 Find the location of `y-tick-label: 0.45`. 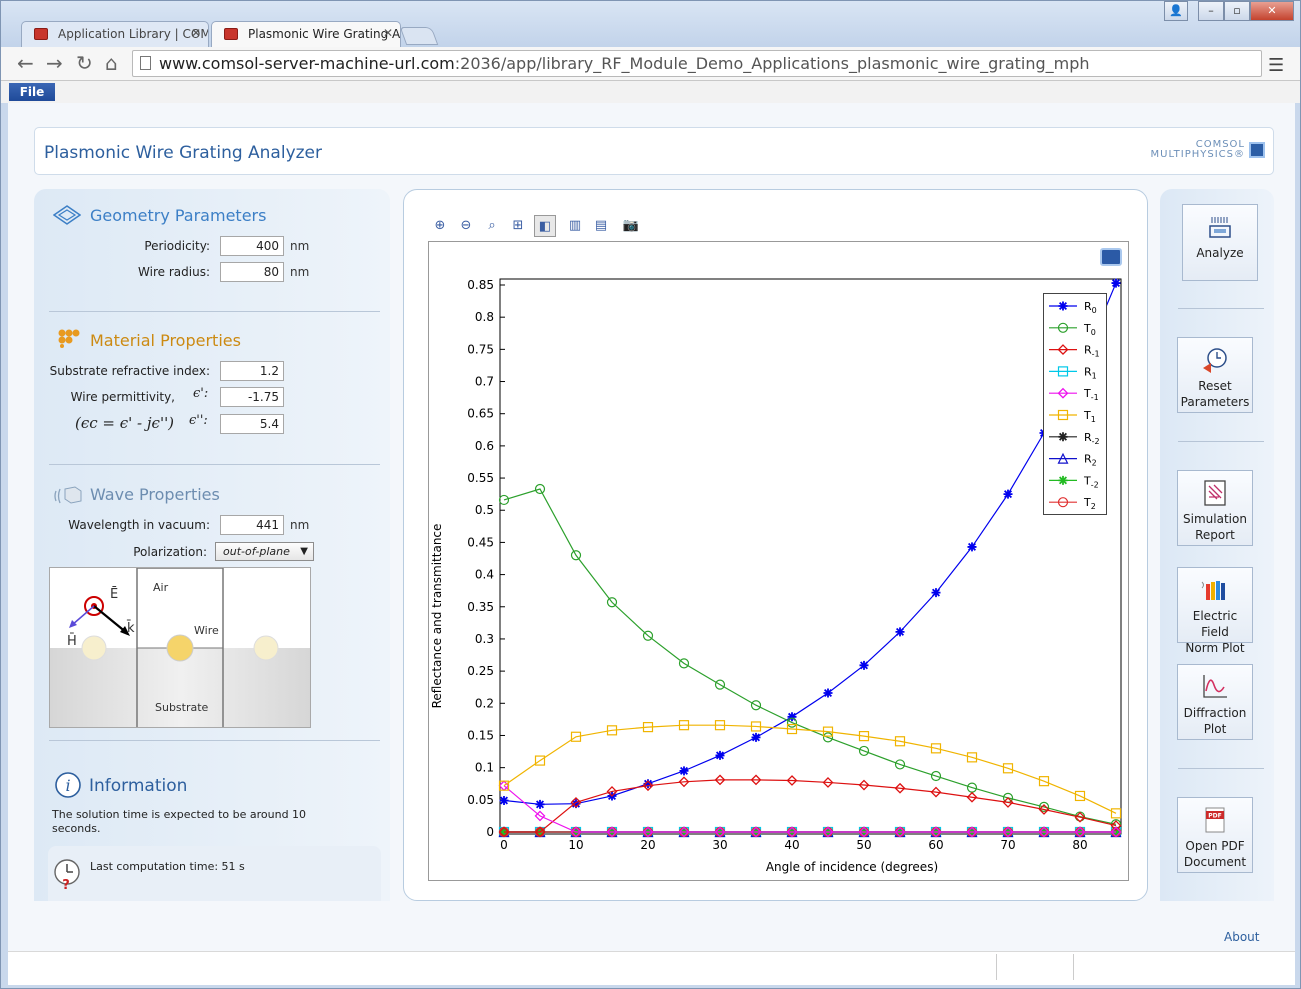

y-tick-label: 0.45 is located at coordinates (480, 542).